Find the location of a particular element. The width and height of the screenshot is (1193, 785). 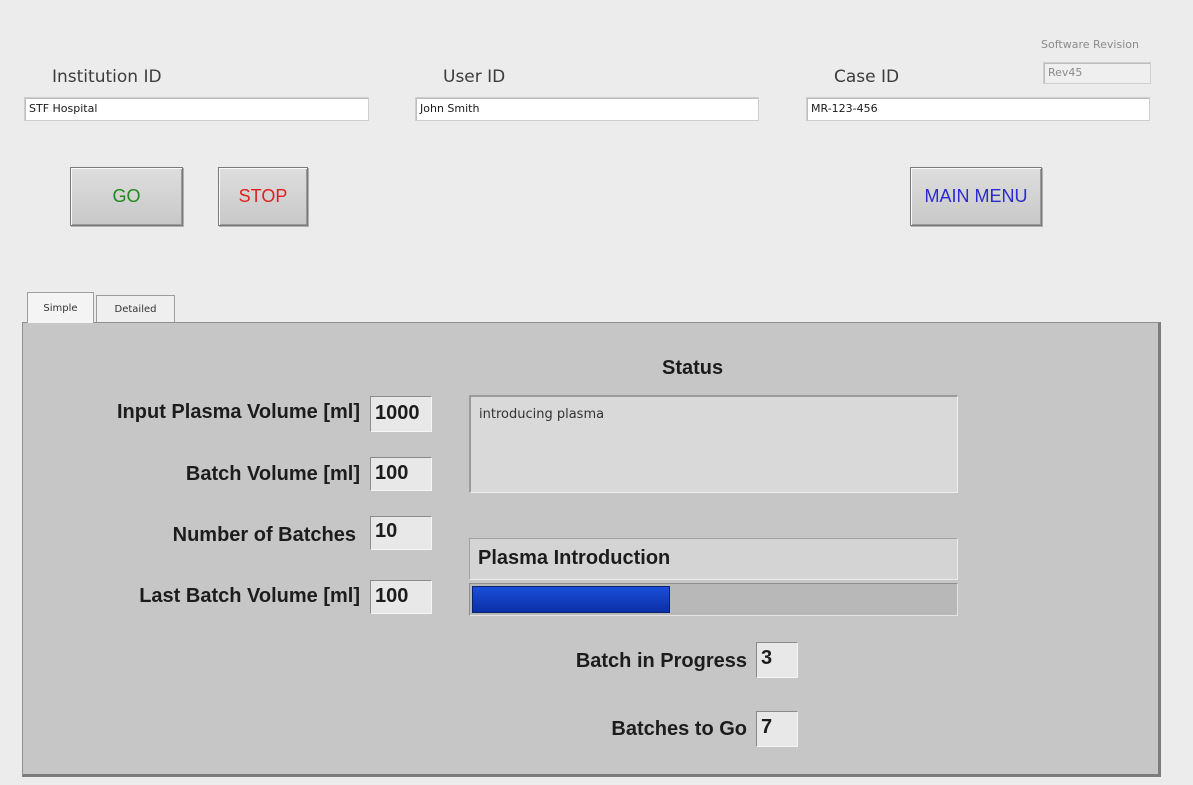

tab-simple: Simple is located at coordinates (60, 307).